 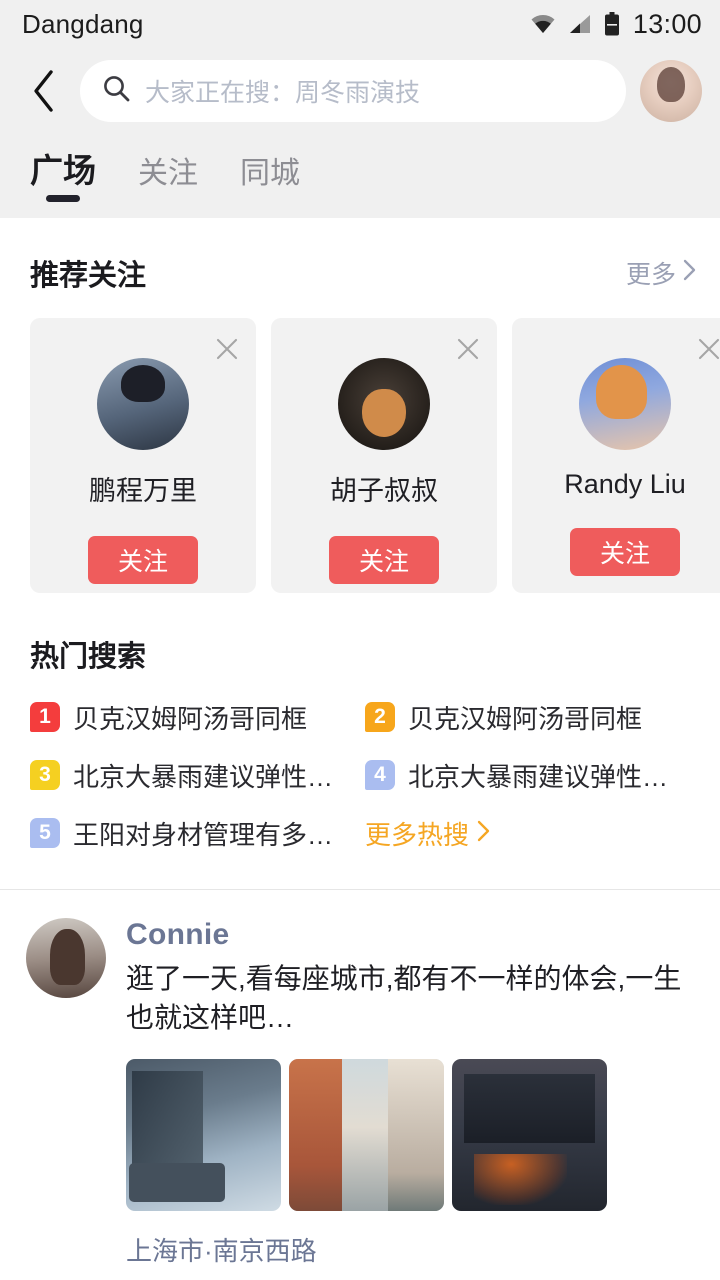 I want to click on recommend-more-button: 更多, so click(x=661, y=273).